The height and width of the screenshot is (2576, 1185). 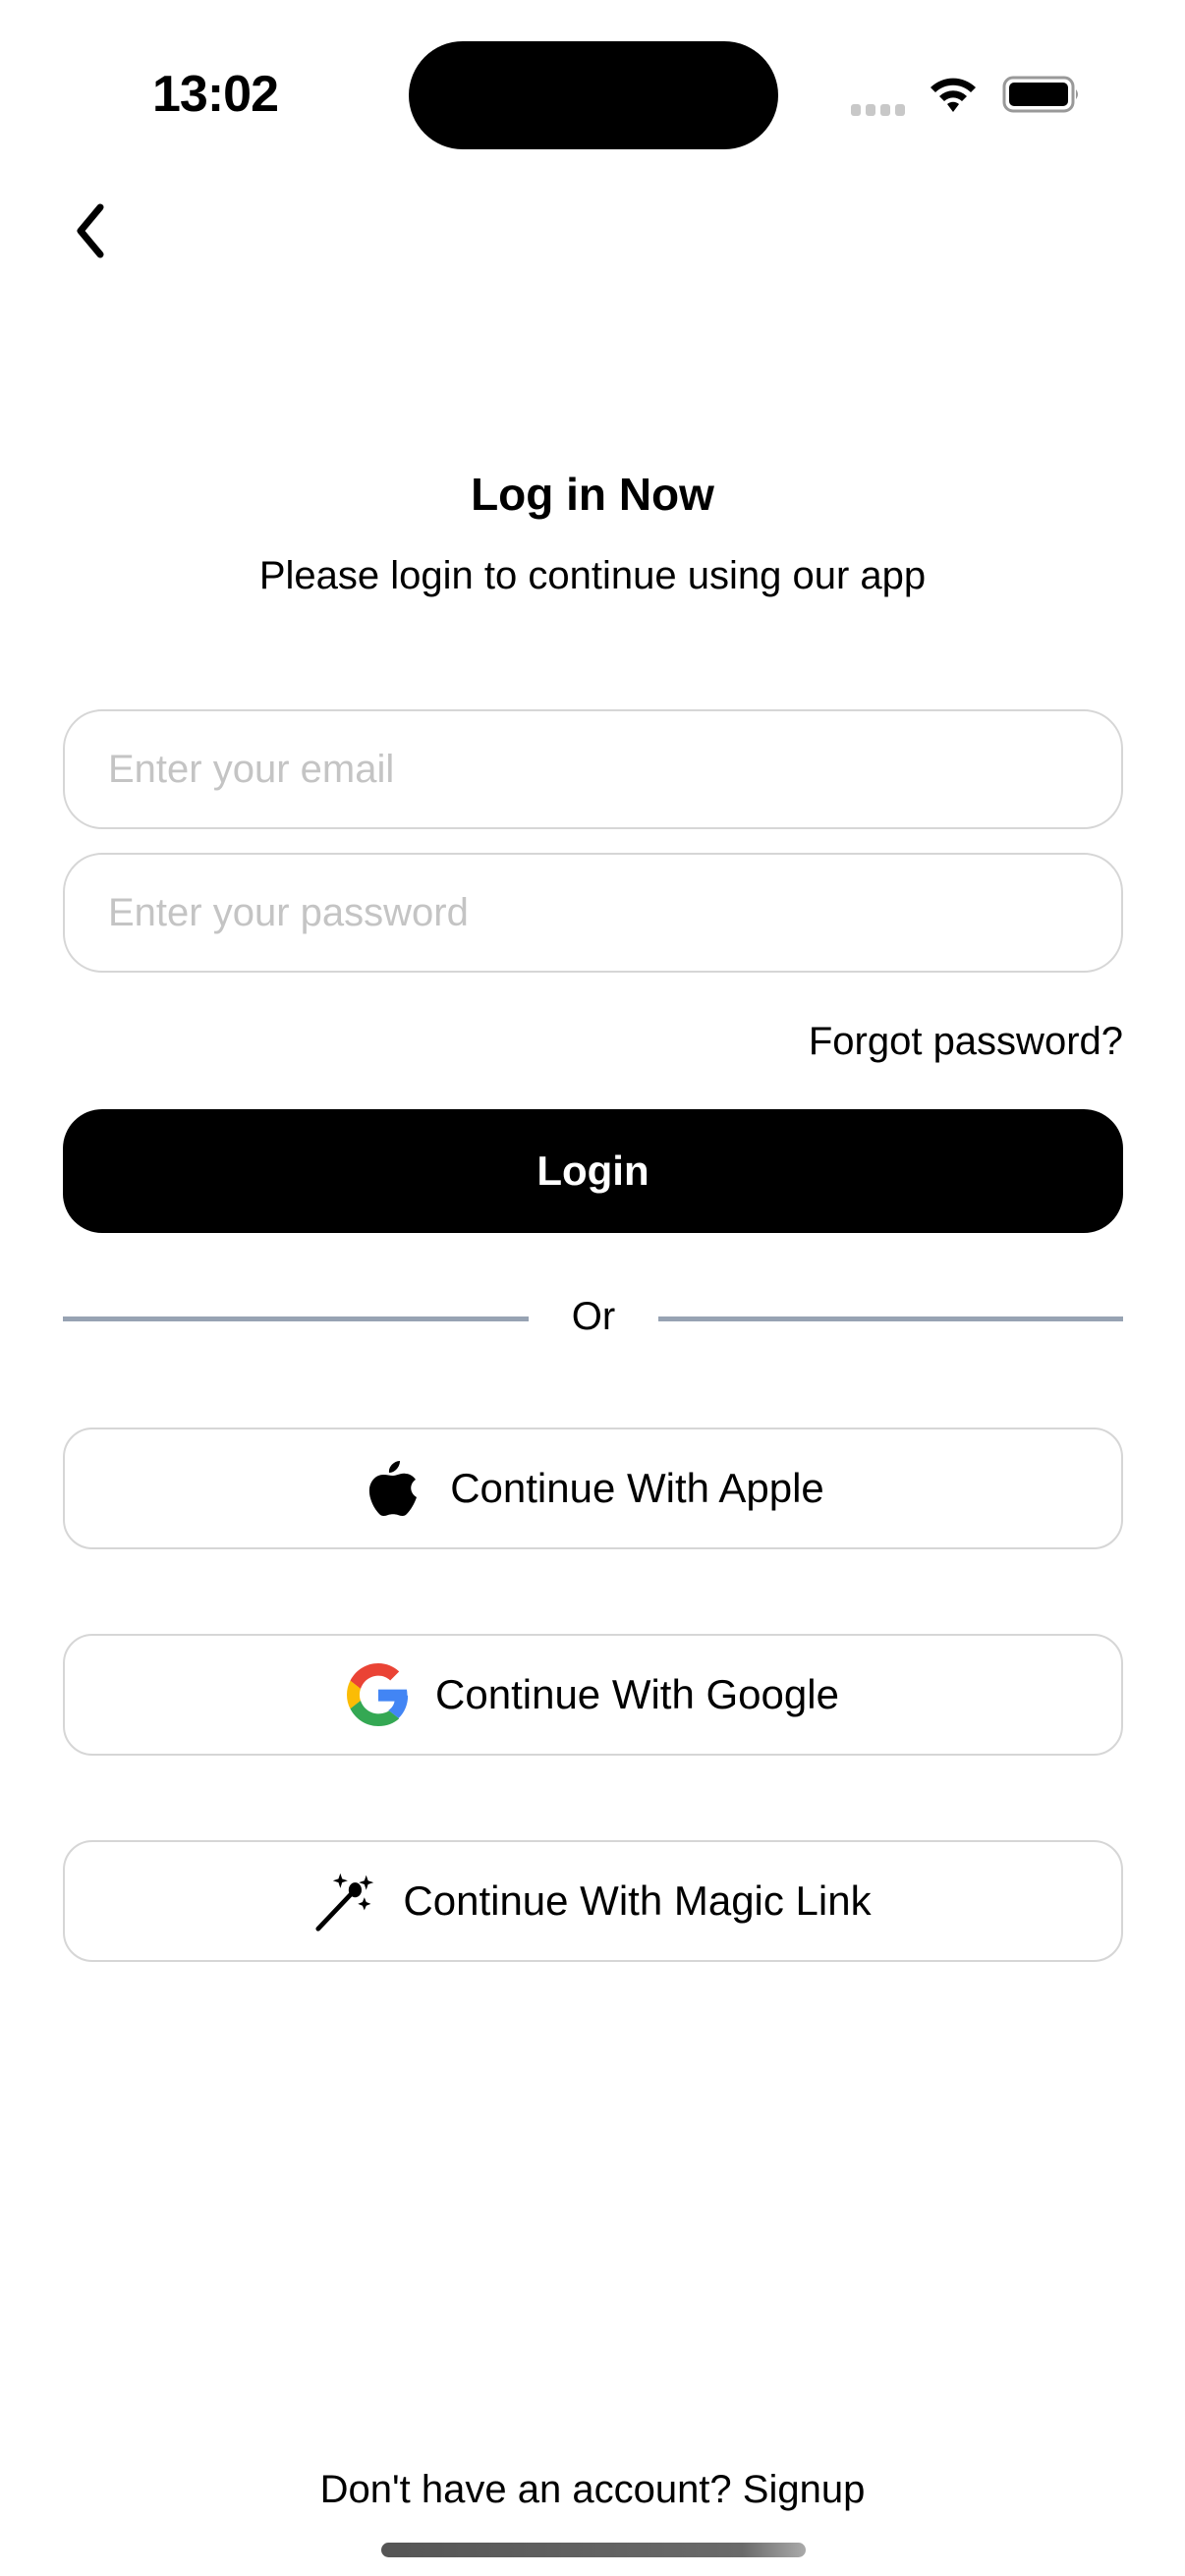 What do you see at coordinates (594, 95) in the screenshot?
I see `dynamic-island` at bounding box center [594, 95].